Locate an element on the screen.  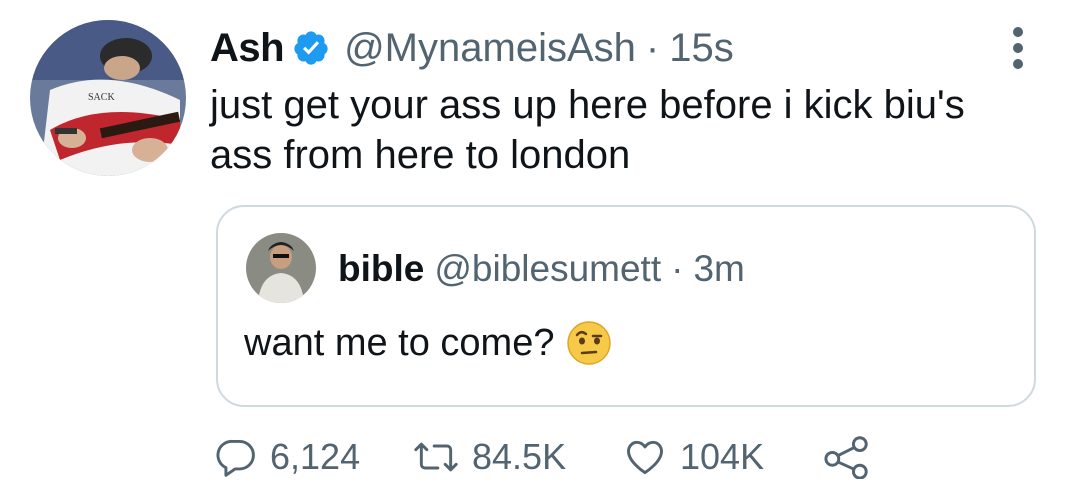
svg-text: SACK is located at coordinates (101, 97).